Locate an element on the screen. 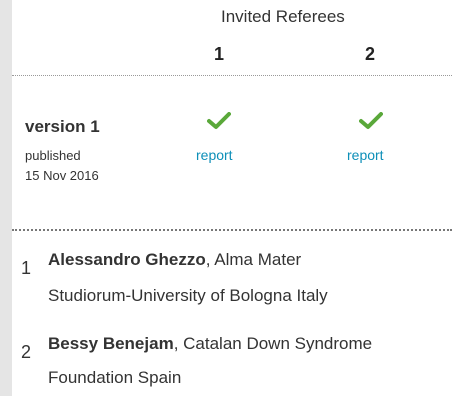 The width and height of the screenshot is (452, 396). invited-referees-heading: Invited Referees is located at coordinates (283, 16).